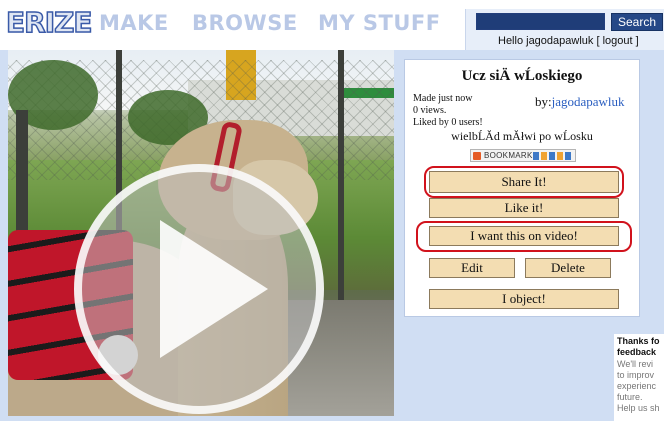  I want to click on author-link: jagodapawluk, so click(588, 101).